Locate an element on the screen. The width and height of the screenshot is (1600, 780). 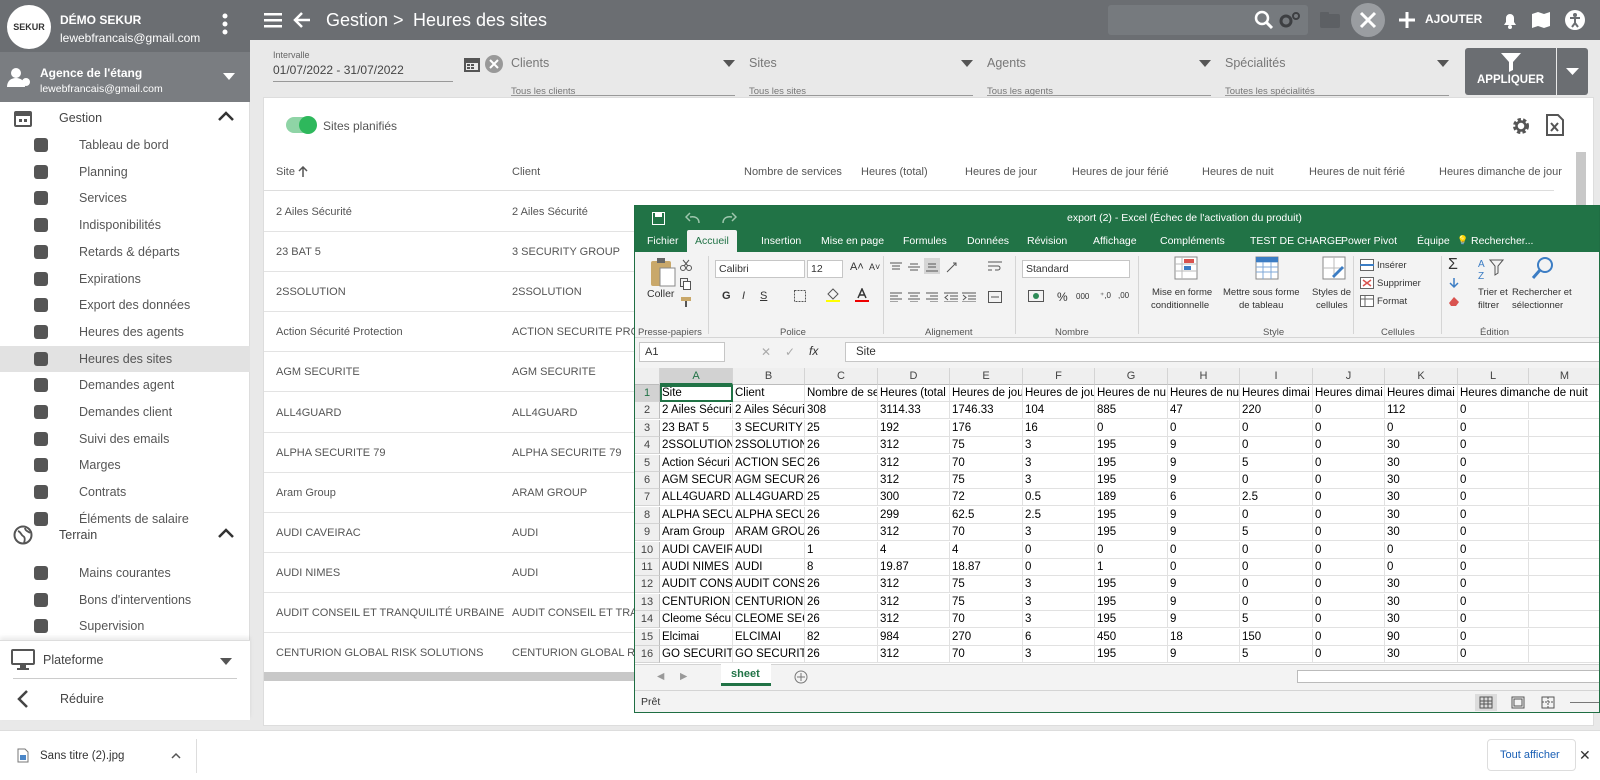
vertical-scrollbar is located at coordinates (1581, 182).